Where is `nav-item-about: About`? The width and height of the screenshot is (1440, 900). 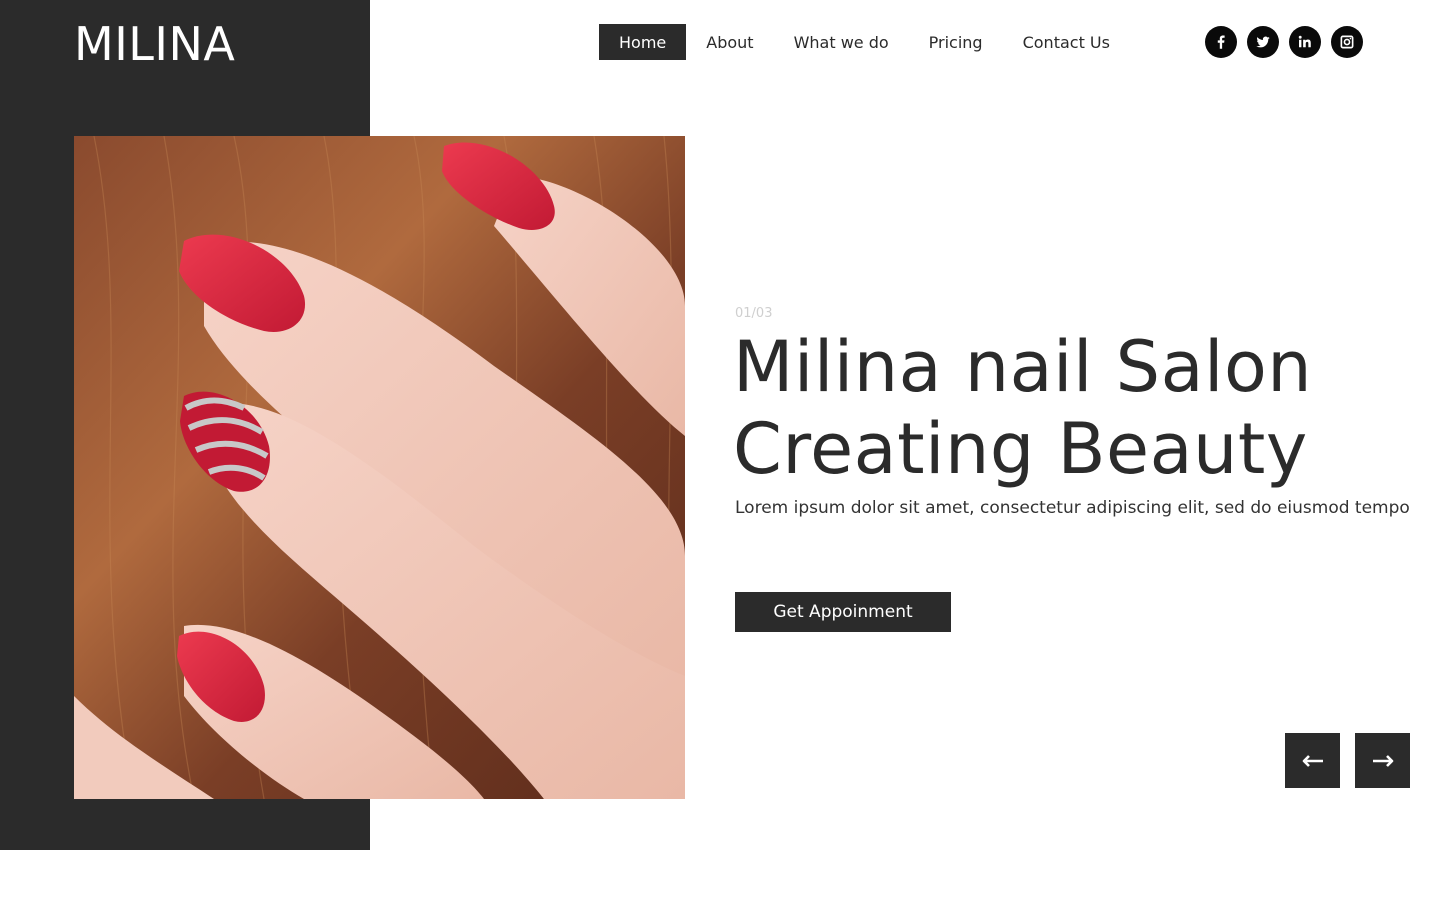
nav-item-about: About is located at coordinates (729, 42).